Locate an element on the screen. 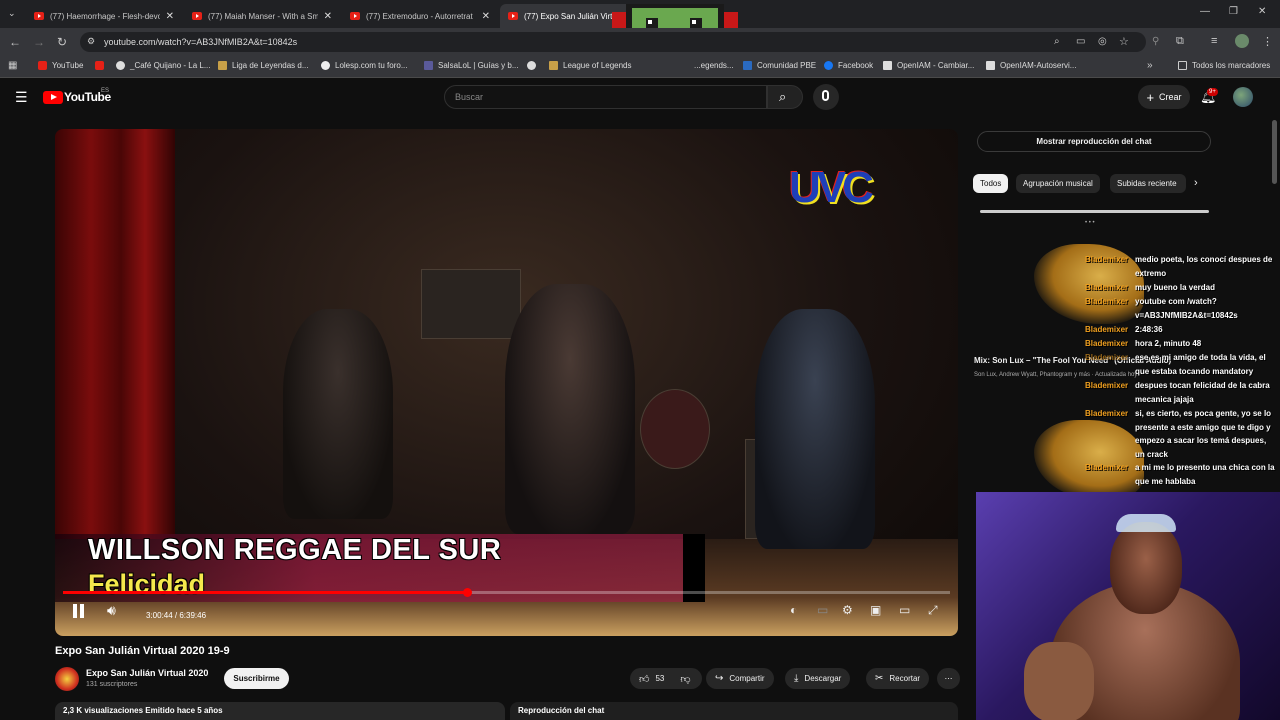 This screenshot has height=720, width=1280. channel-avatar is located at coordinates (67, 679).